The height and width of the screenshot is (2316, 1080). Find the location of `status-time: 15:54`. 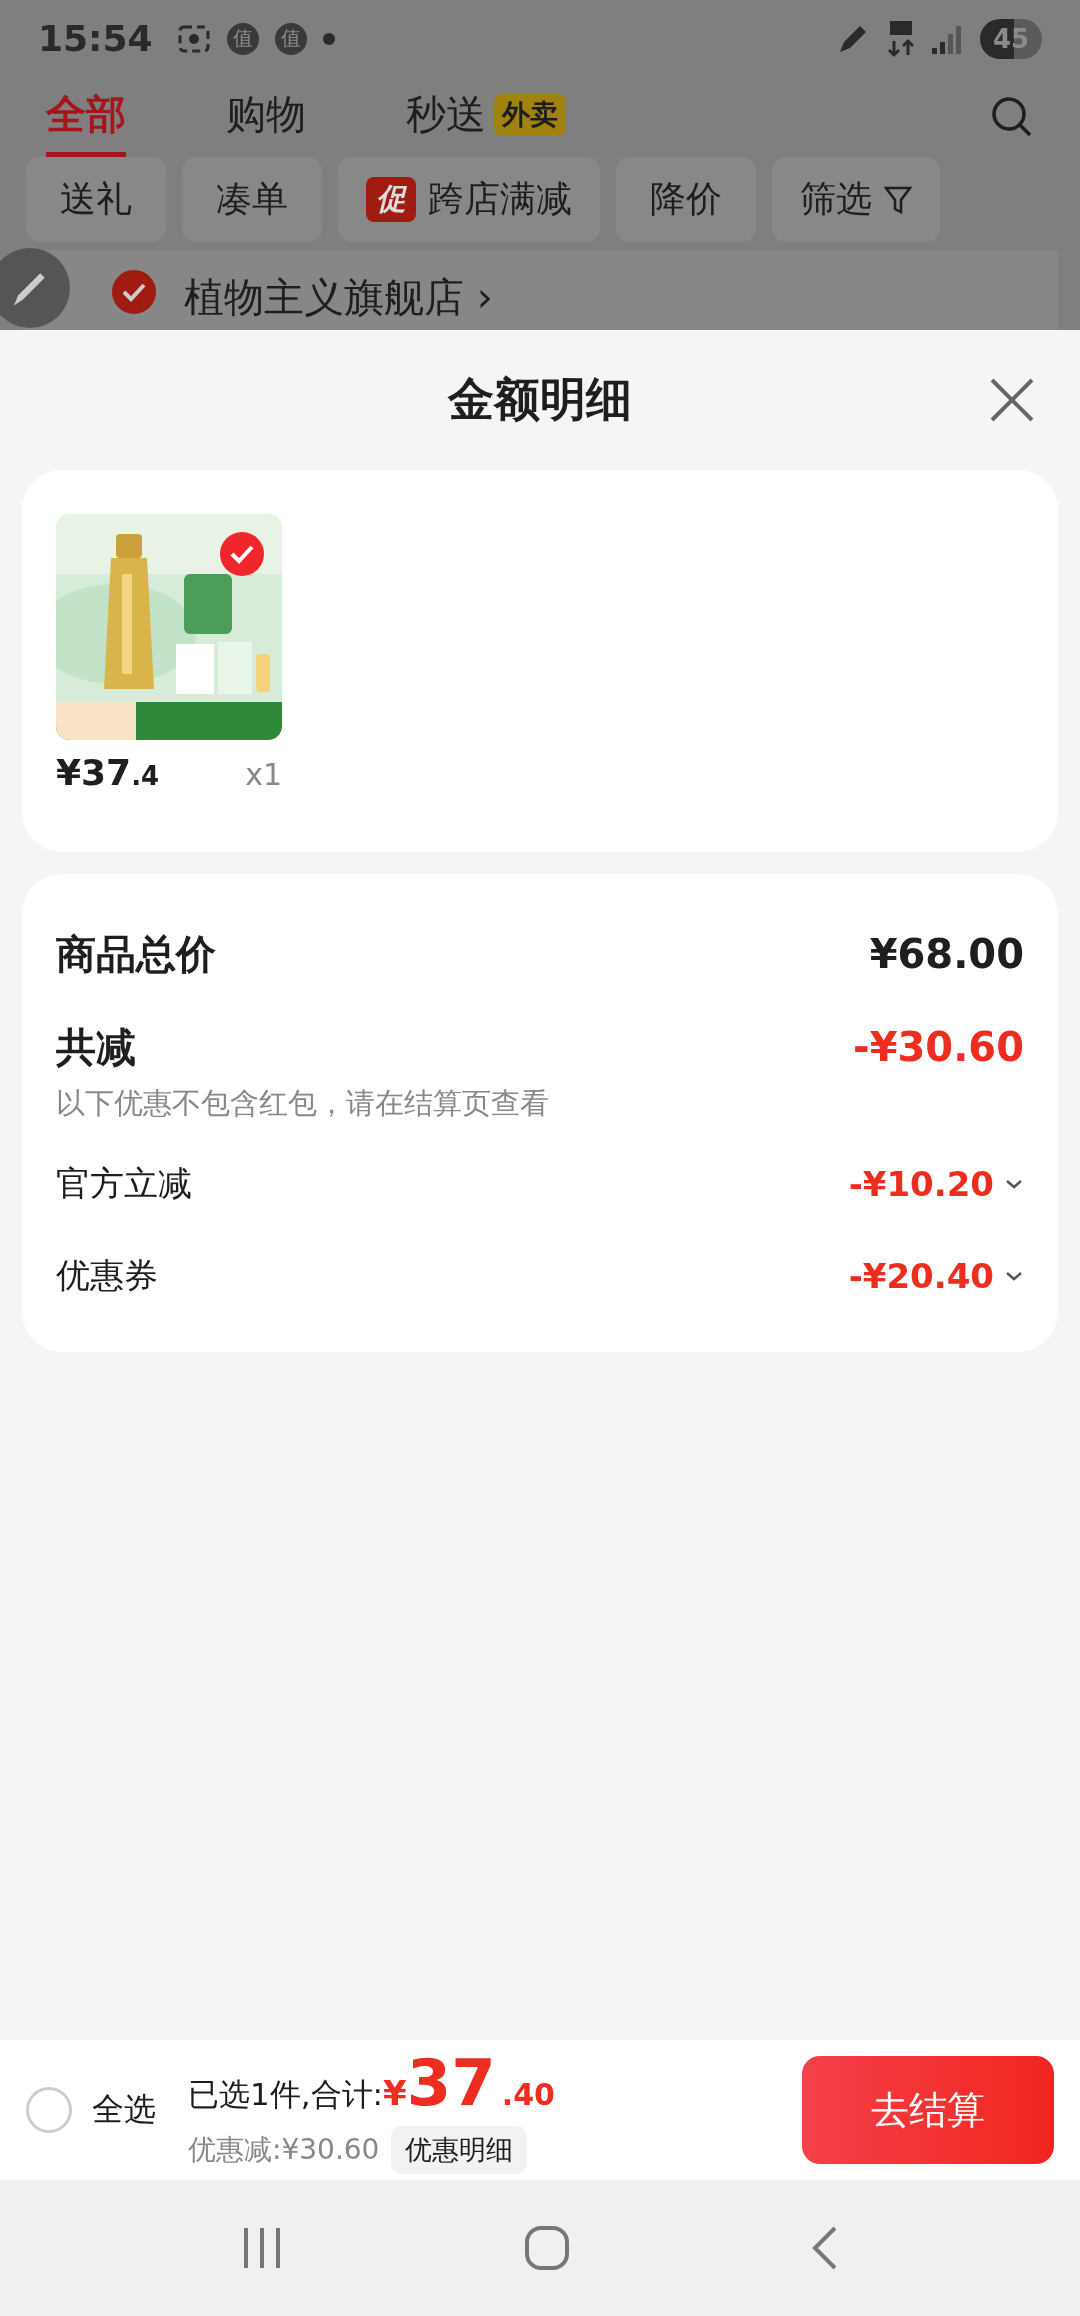

status-time: 15:54 is located at coordinates (95, 38).